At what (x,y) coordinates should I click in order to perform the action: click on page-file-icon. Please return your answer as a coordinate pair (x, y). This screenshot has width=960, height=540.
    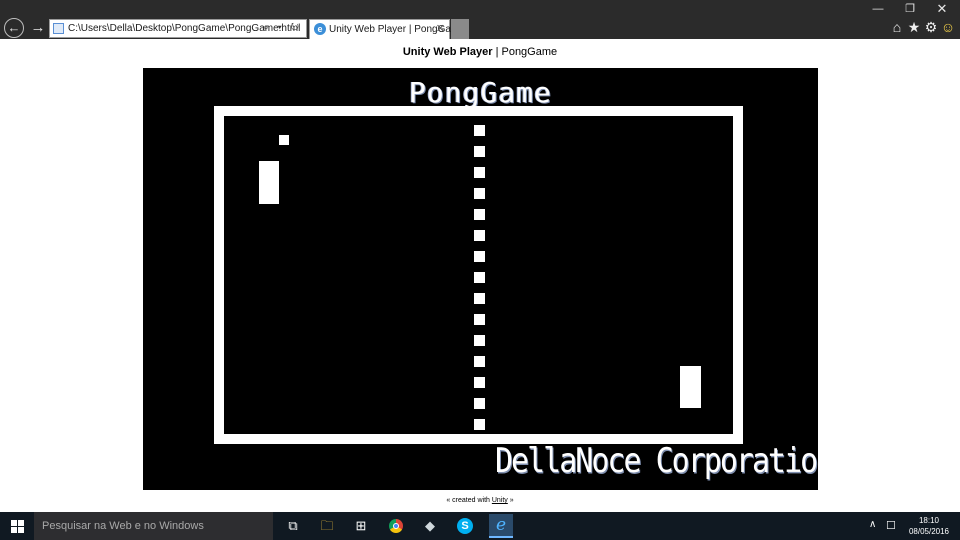
    Looking at the image, I should click on (58, 28).